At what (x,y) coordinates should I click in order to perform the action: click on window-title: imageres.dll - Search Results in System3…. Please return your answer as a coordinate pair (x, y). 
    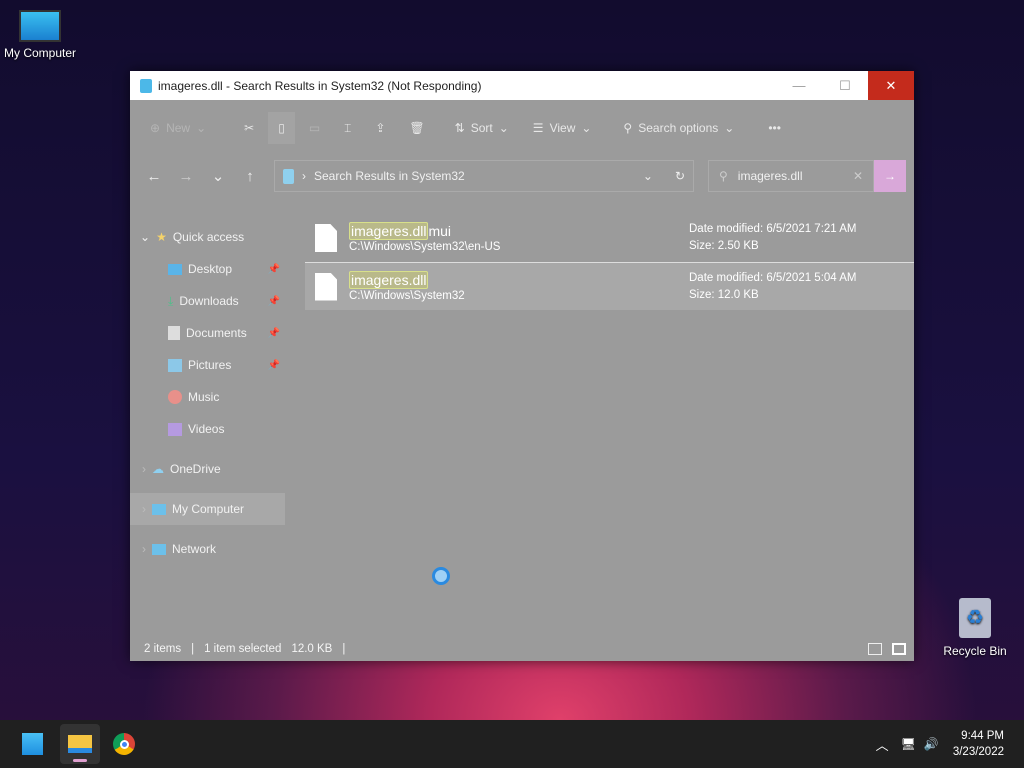
    Looking at the image, I should click on (320, 85).